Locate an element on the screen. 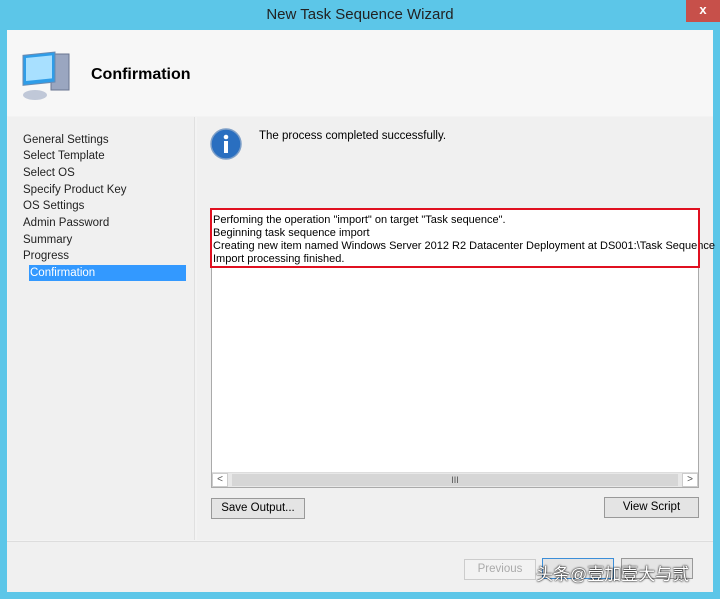  scroll-thumb: III is located at coordinates (455, 480).